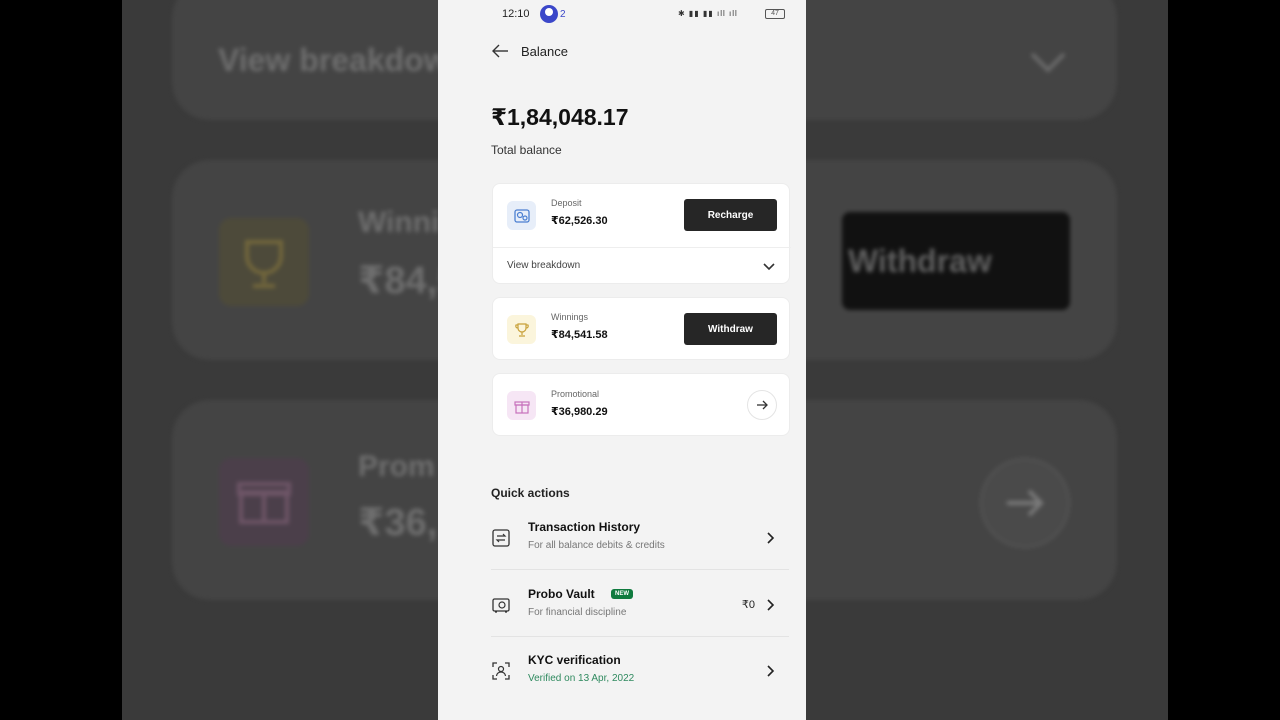 The image size is (1280, 720). What do you see at coordinates (641, 328) in the screenshot?
I see `winnings-card: Winnings ₹84,541.58 Withdraw` at bounding box center [641, 328].